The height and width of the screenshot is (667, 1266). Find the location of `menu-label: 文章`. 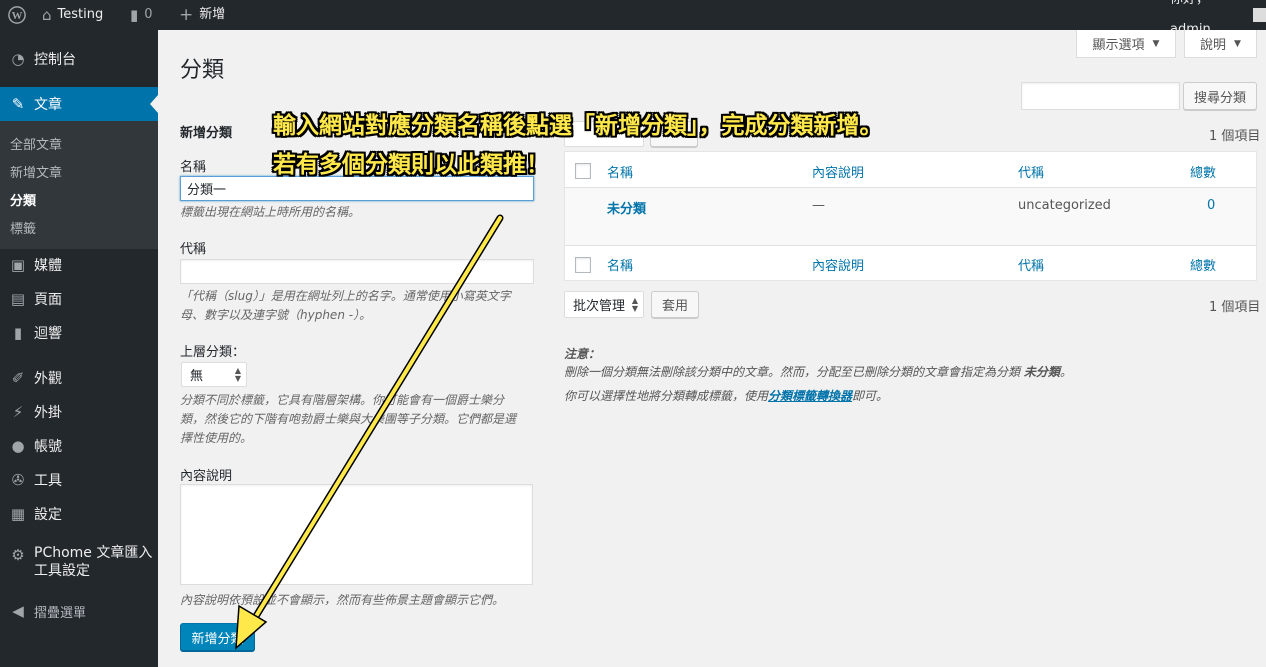

menu-label: 文章 is located at coordinates (48, 105).